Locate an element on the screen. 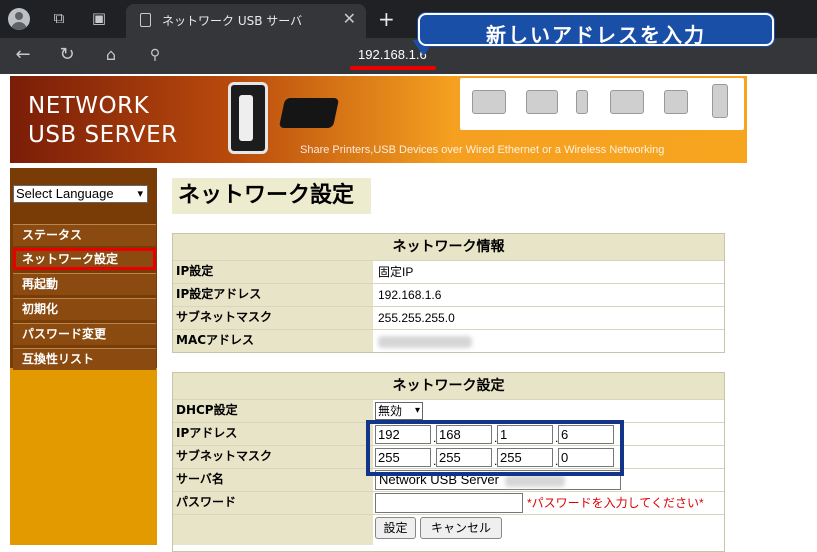 The width and height of the screenshot is (817, 552). info-value: 255.255.255.0 is located at coordinates (416, 318).